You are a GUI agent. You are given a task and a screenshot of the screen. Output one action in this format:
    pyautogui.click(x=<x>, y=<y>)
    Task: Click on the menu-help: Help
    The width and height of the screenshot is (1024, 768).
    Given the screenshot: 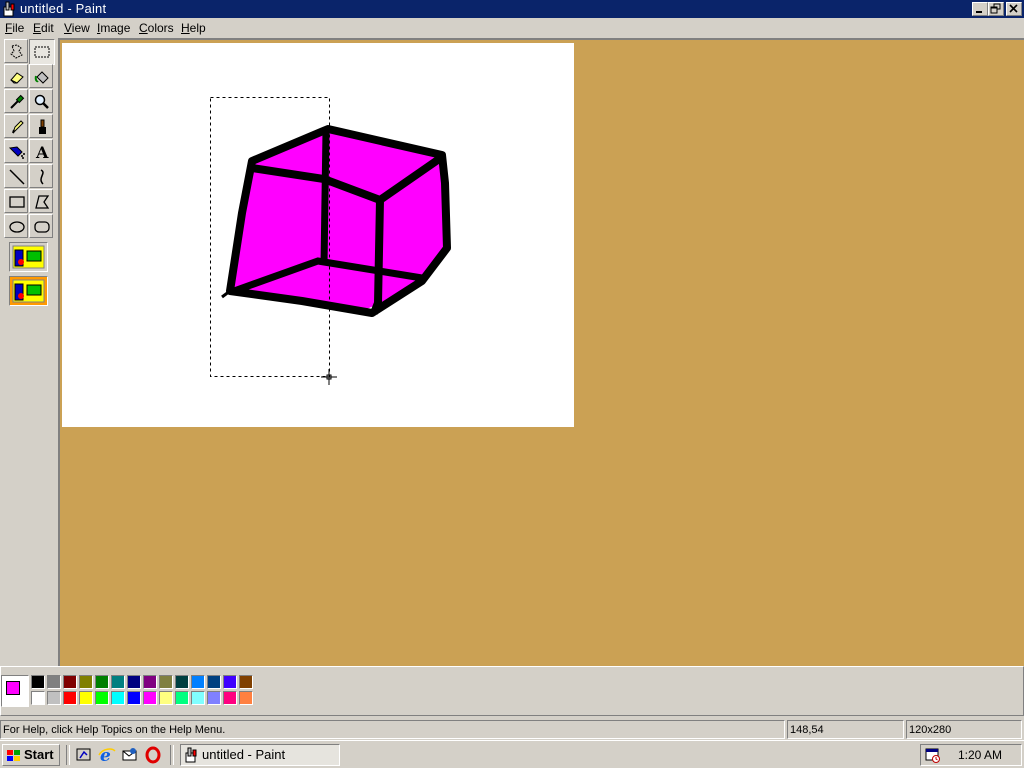 What is the action you would take?
    pyautogui.click(x=193, y=28)
    